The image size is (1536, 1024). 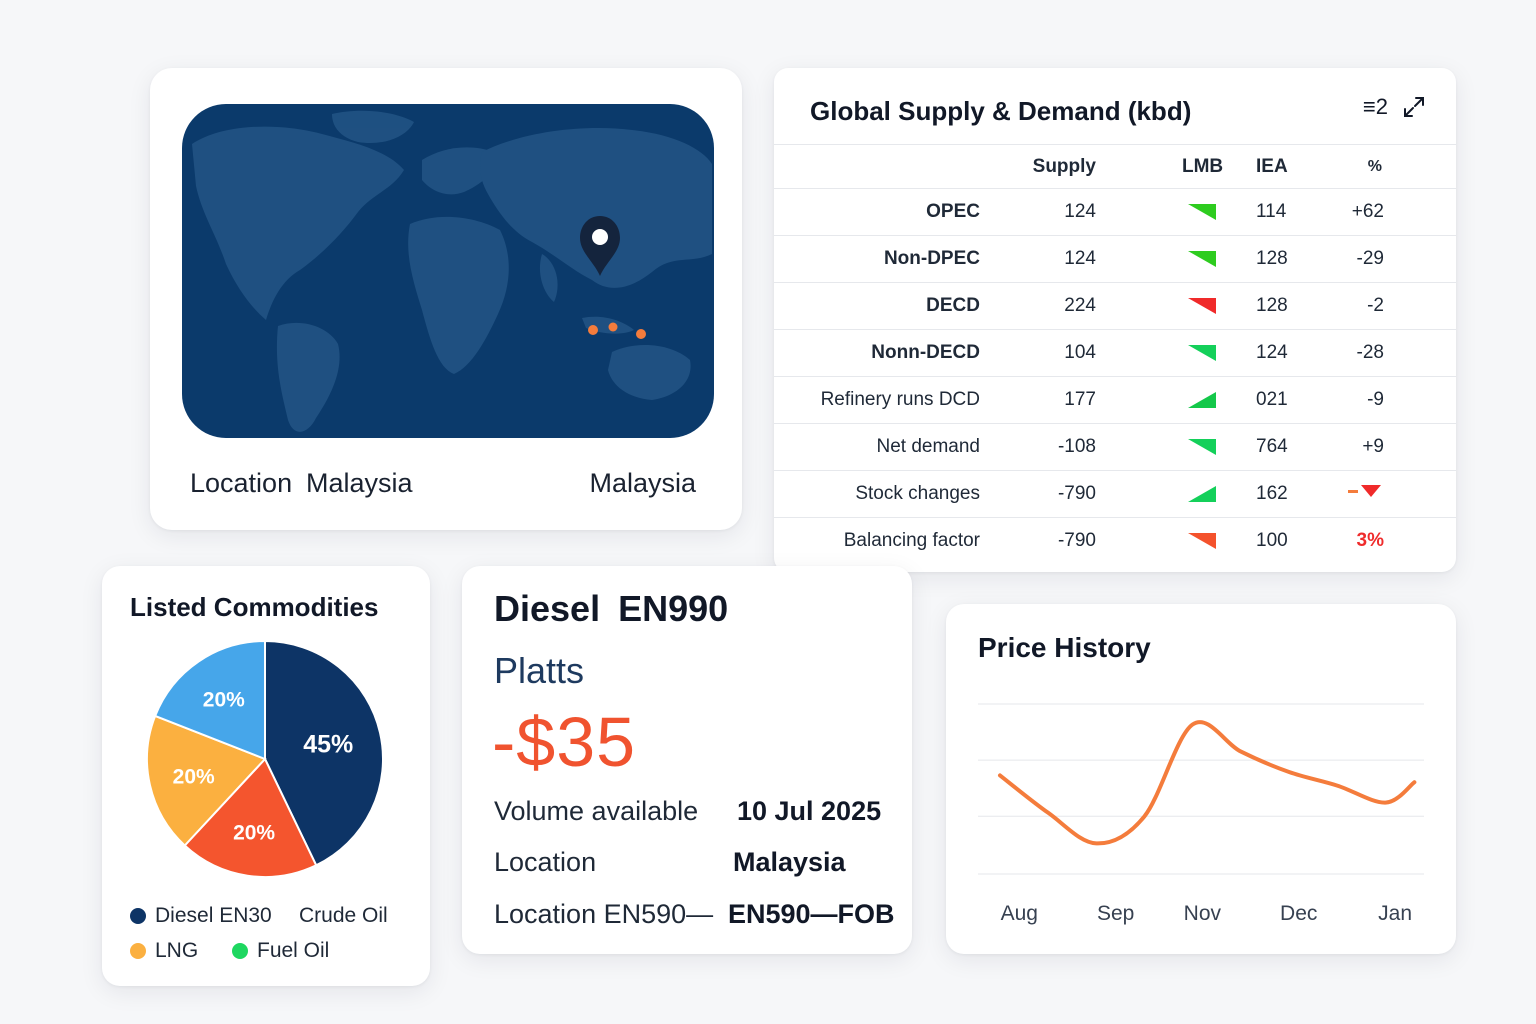 What do you see at coordinates (1375, 399) in the screenshot?
I see `row-percent: -9` at bounding box center [1375, 399].